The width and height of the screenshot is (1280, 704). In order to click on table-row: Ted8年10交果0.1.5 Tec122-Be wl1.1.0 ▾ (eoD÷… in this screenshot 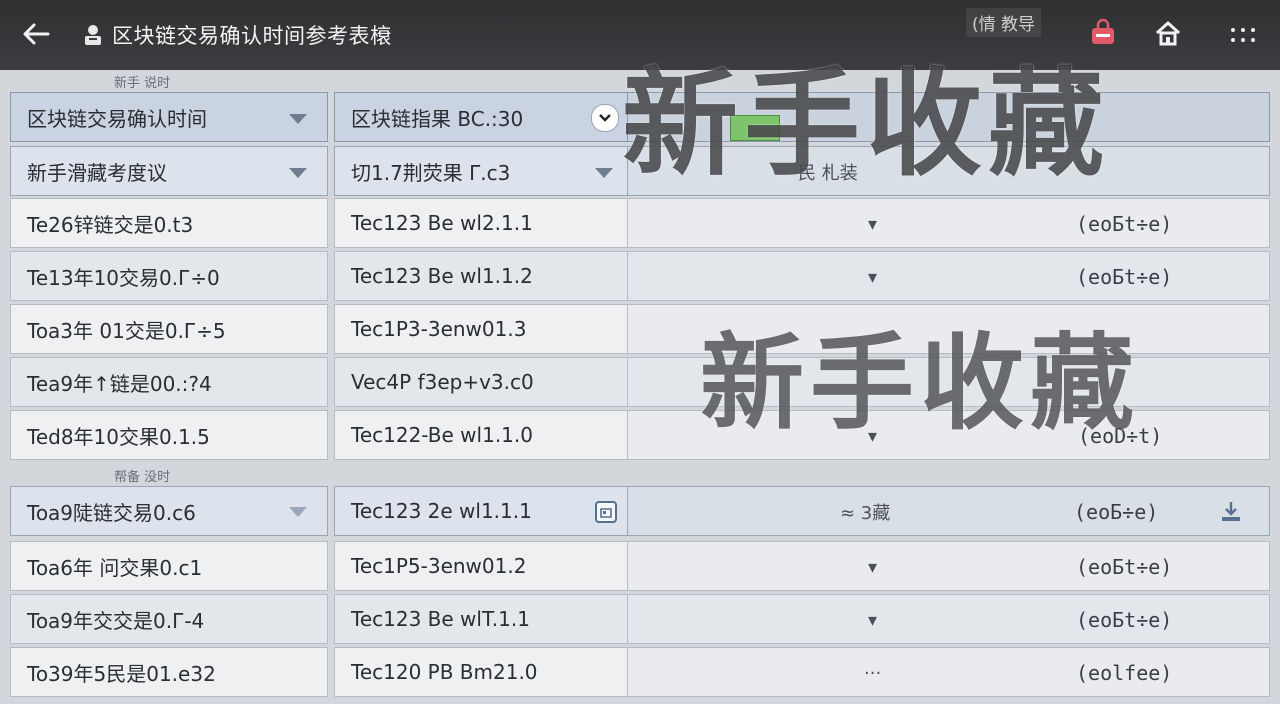, I will do `click(640, 435)`.